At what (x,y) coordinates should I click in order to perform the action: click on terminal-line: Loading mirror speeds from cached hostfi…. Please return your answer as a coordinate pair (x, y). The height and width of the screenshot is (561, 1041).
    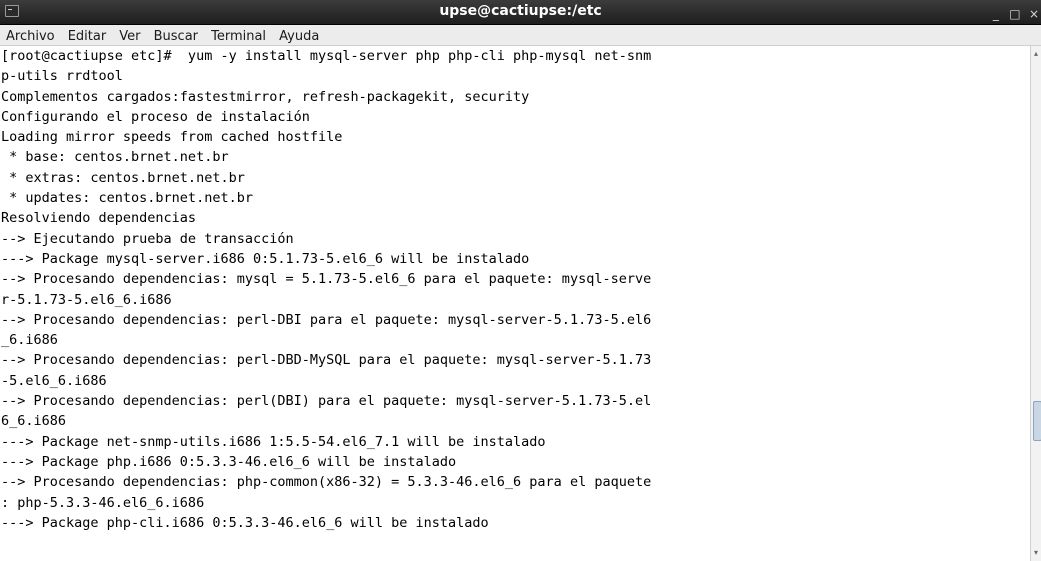
    Looking at the image, I should click on (172, 137).